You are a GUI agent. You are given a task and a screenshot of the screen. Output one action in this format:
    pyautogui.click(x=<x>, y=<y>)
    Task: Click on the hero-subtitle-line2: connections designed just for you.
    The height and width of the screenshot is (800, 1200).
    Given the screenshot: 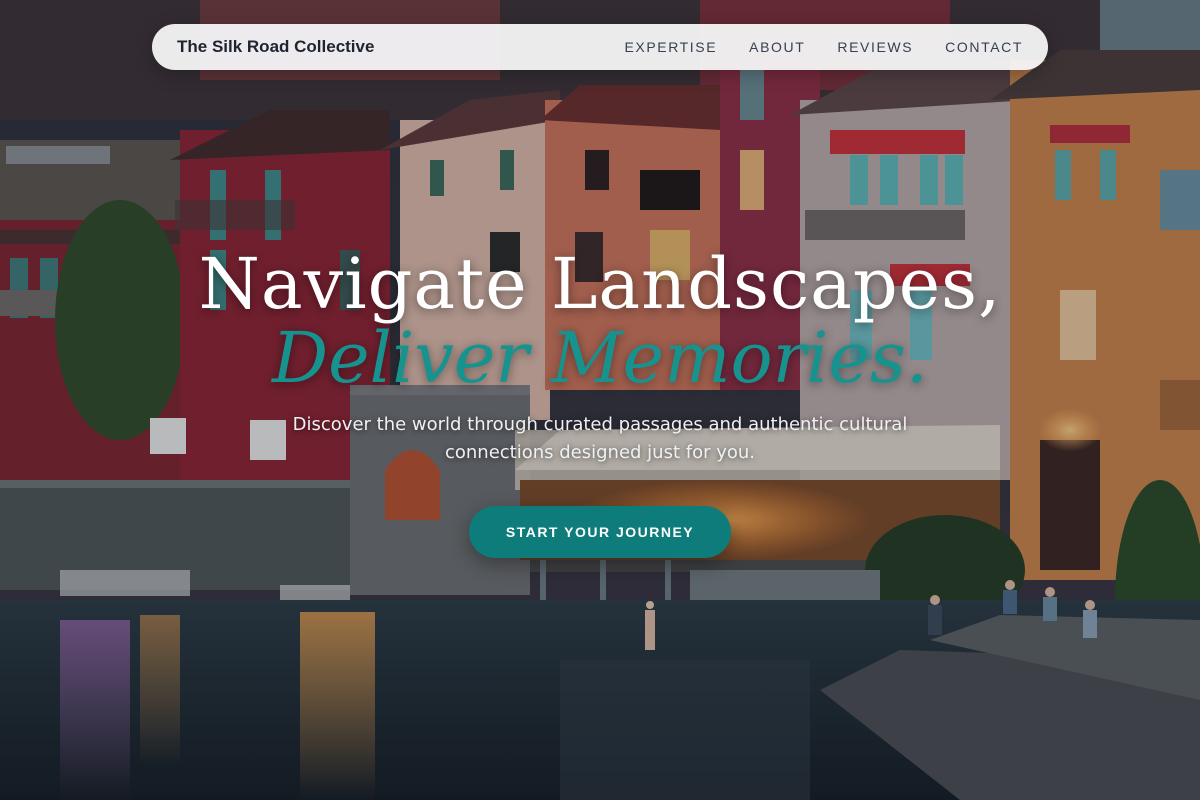 What is the action you would take?
    pyautogui.click(x=600, y=452)
    